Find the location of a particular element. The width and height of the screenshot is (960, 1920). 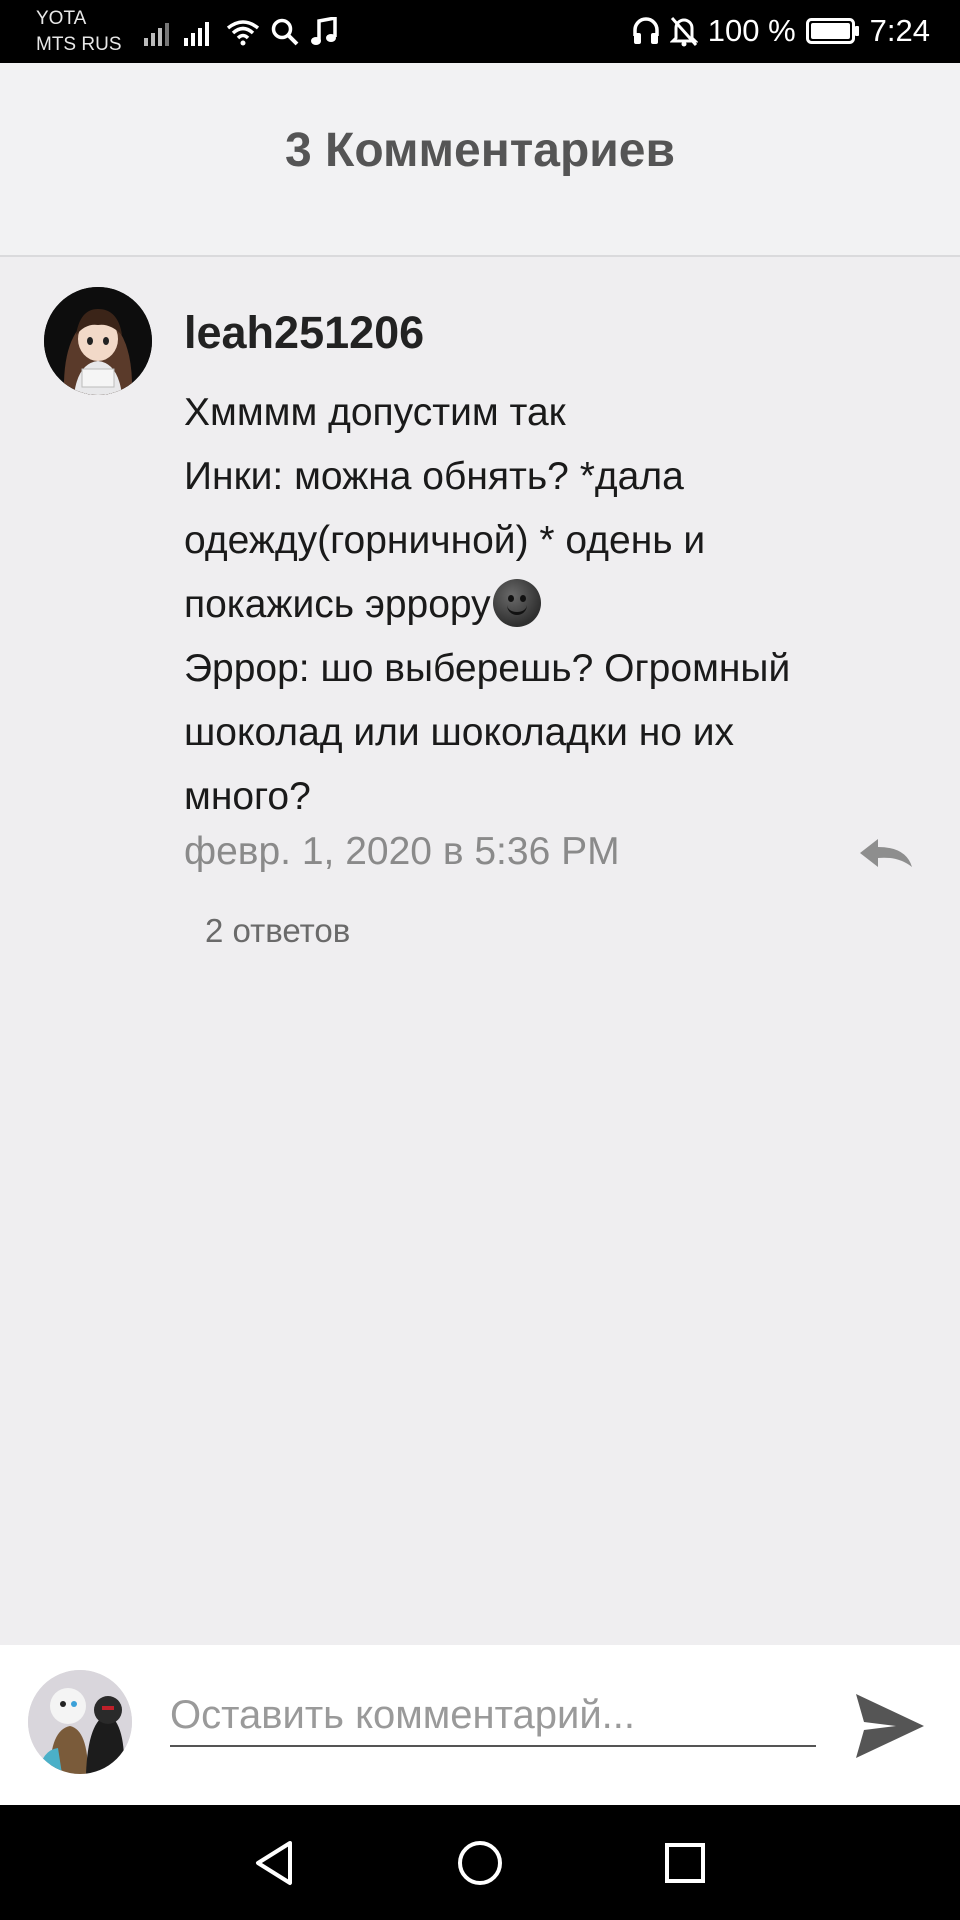

home-button is located at coordinates (480, 1865).